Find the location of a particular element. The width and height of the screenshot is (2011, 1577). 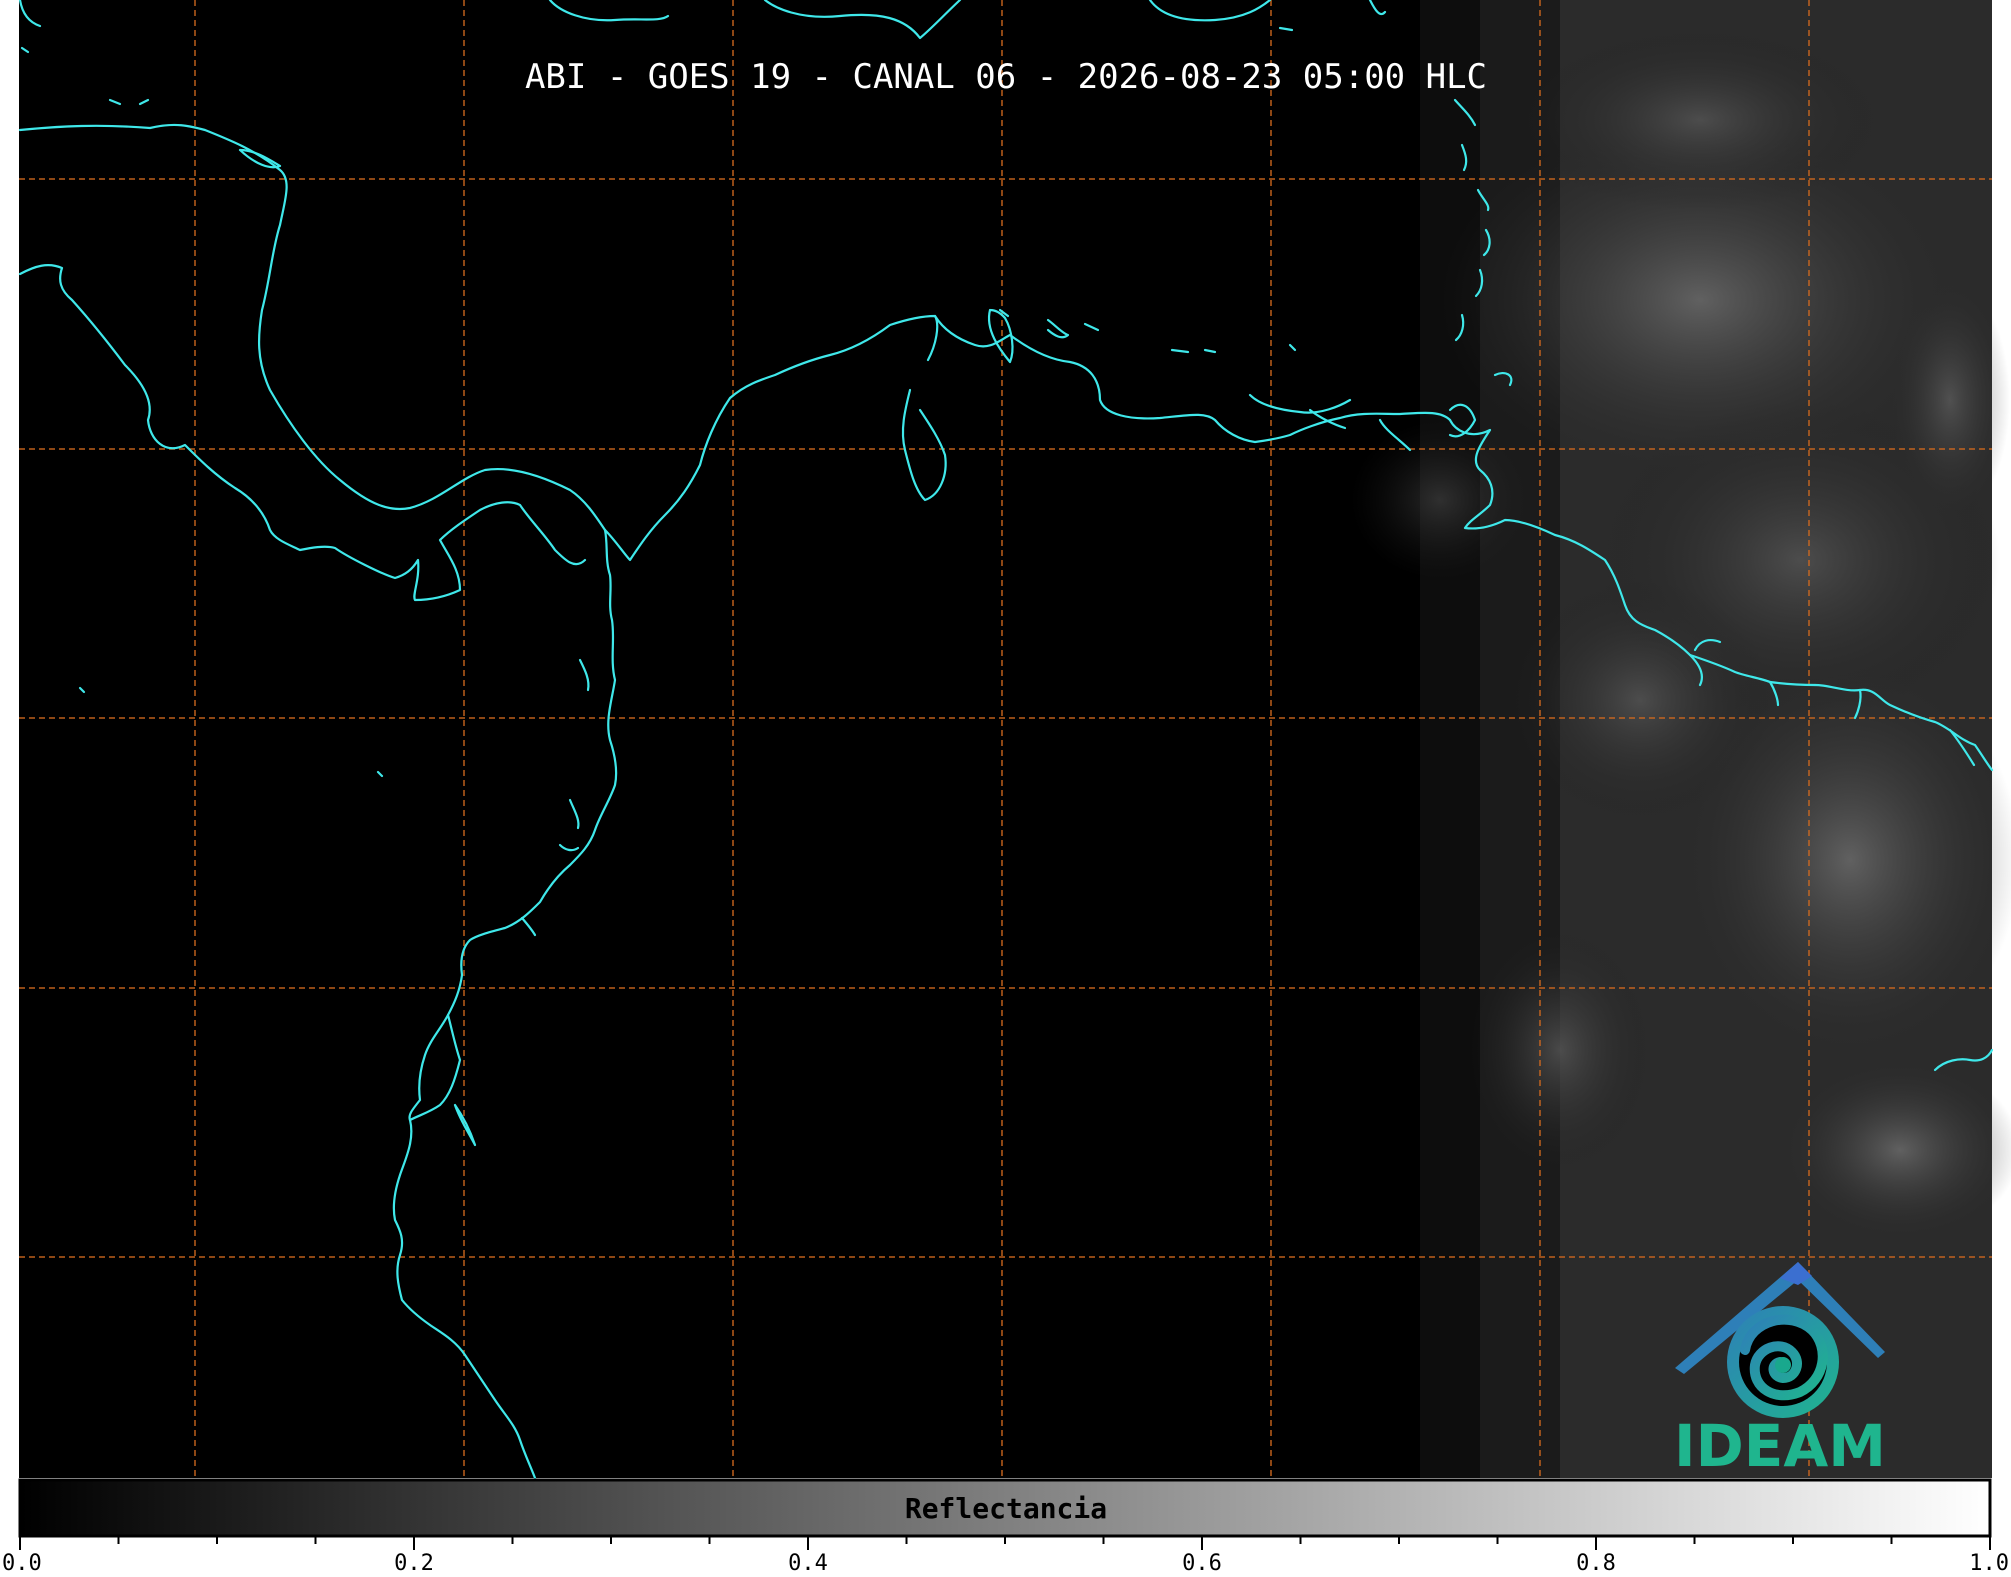

colorbar: Reflectancia 0.0 0.2 0.4 0.6 0.8 1.0 is located at coordinates (1005, 1527).